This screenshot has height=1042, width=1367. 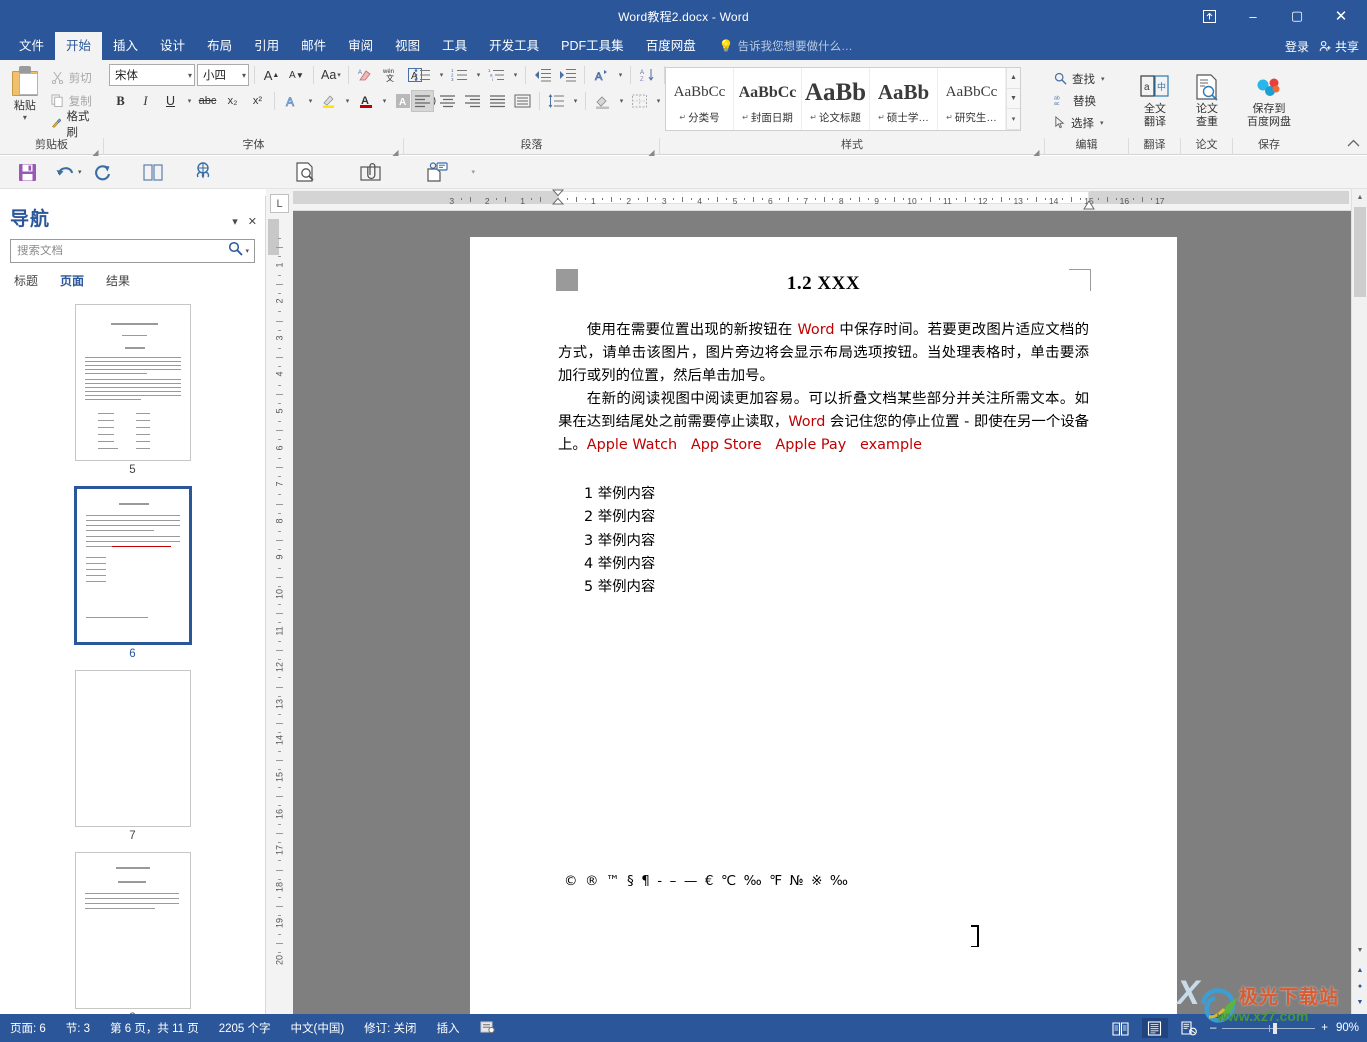 What do you see at coordinates (542, 75) in the screenshot?
I see `decrease-indent-button` at bounding box center [542, 75].